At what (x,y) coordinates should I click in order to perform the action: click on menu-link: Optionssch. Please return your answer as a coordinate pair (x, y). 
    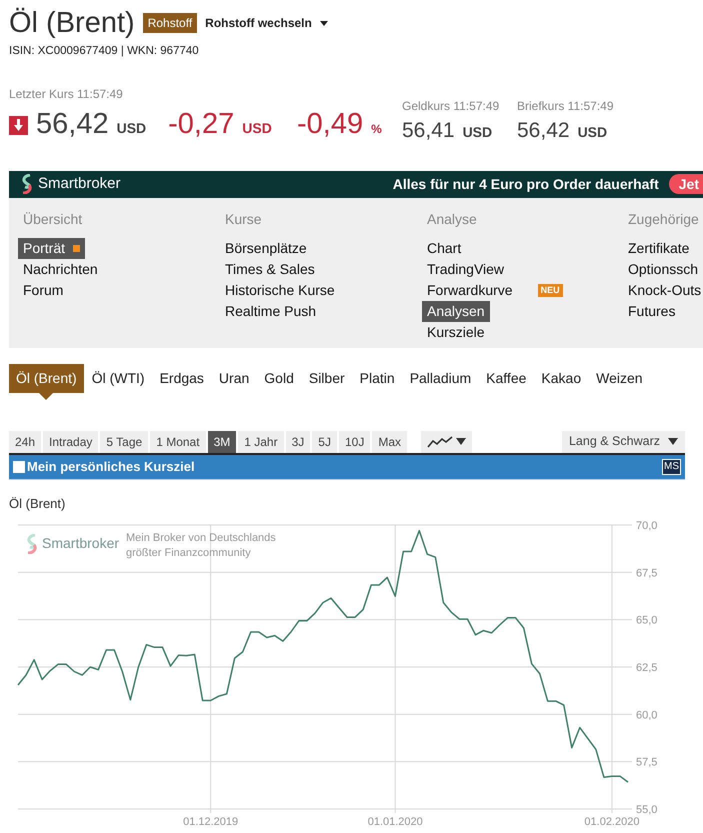
    Looking at the image, I should click on (663, 269).